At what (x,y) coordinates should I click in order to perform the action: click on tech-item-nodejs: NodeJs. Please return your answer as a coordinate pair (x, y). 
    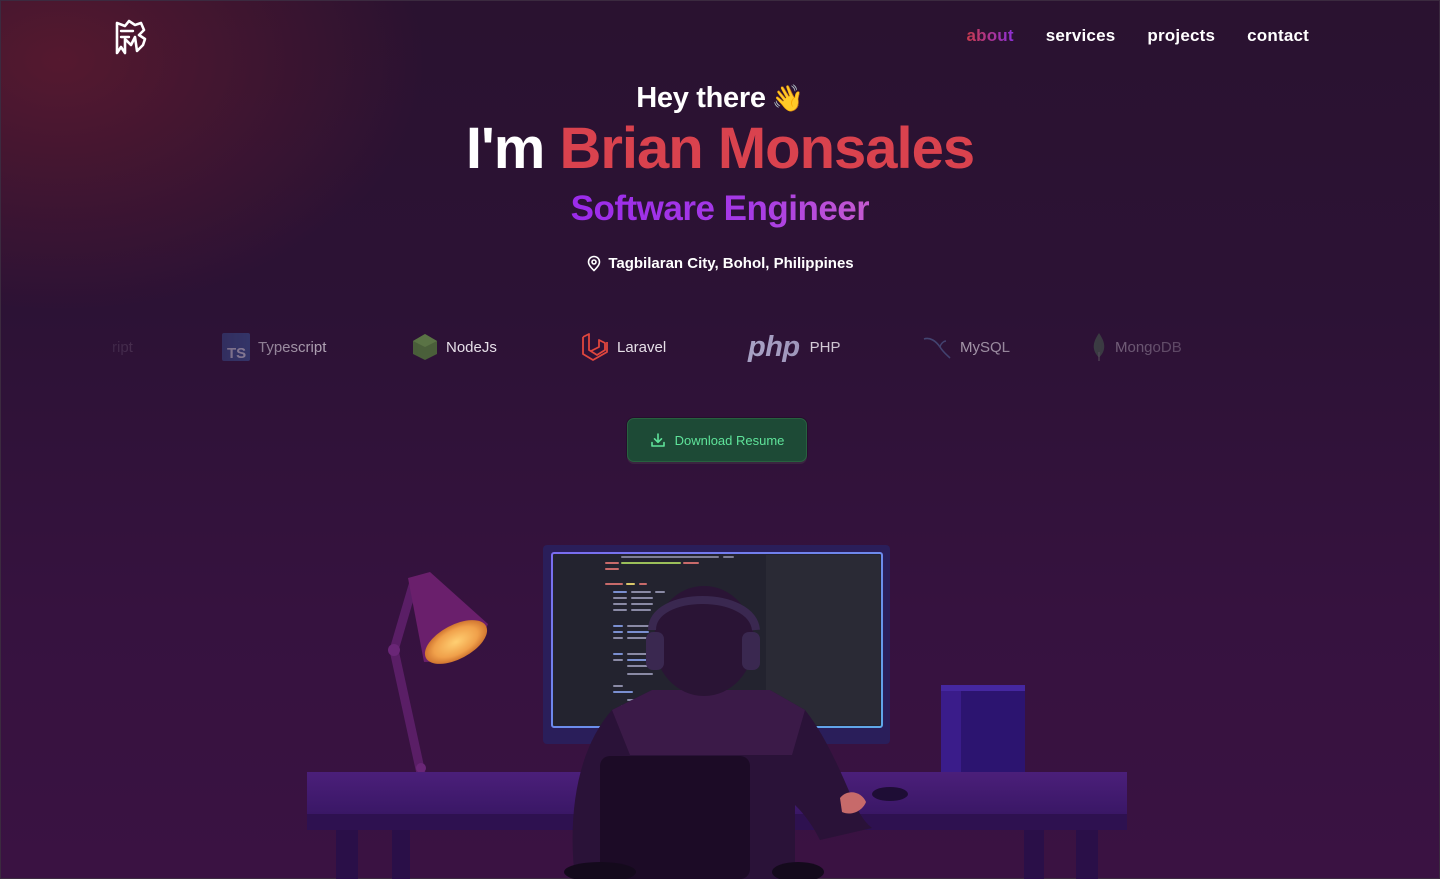
    Looking at the image, I should click on (454, 347).